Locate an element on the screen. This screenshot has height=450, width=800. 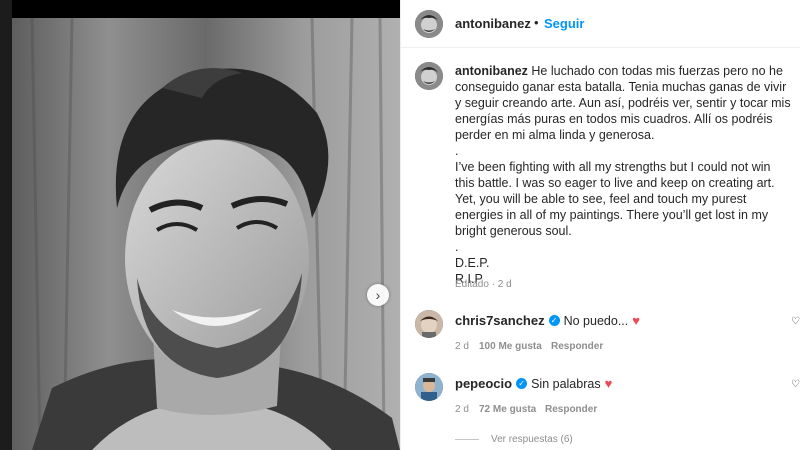
comment-username: pepeocio is located at coordinates (483, 383).